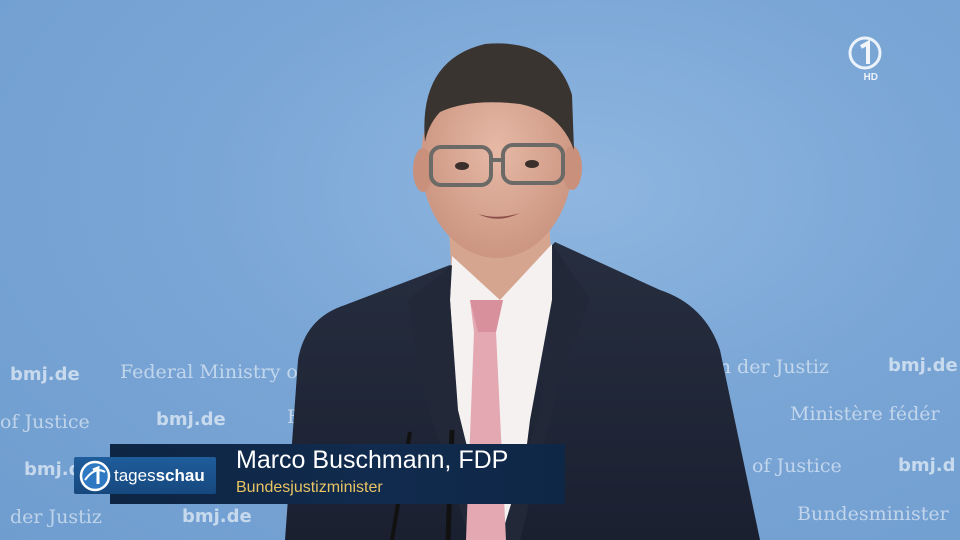 Image resolution: width=960 pixels, height=540 pixels. Describe the element at coordinates (372, 460) in the screenshot. I see `speaker-name: Marco Buschmann, FDP` at that location.